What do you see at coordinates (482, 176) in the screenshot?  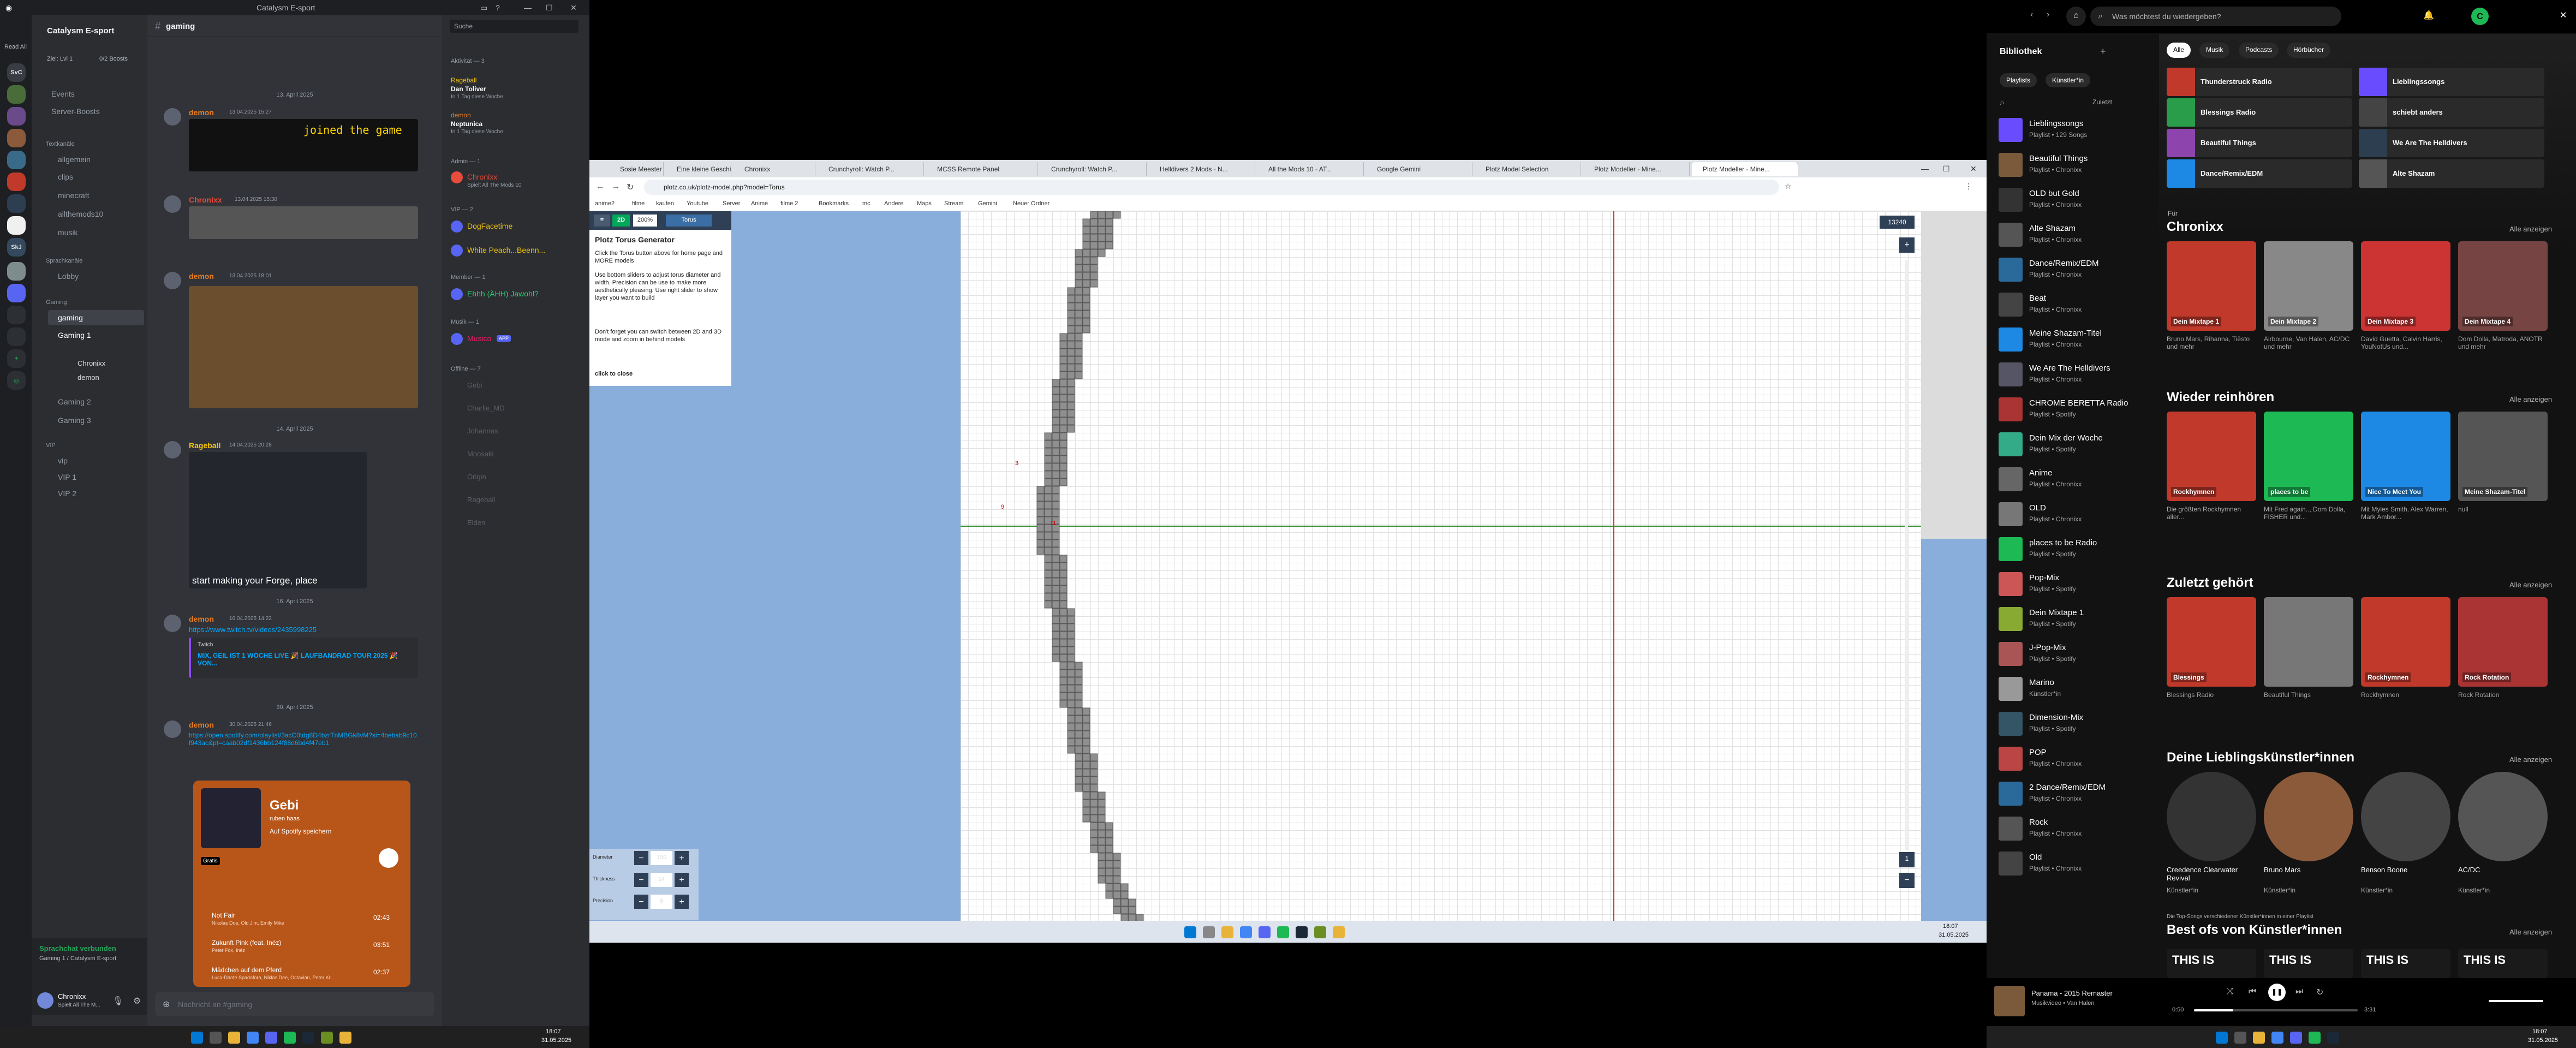 I see `member-chronixx: Chronixx` at bounding box center [482, 176].